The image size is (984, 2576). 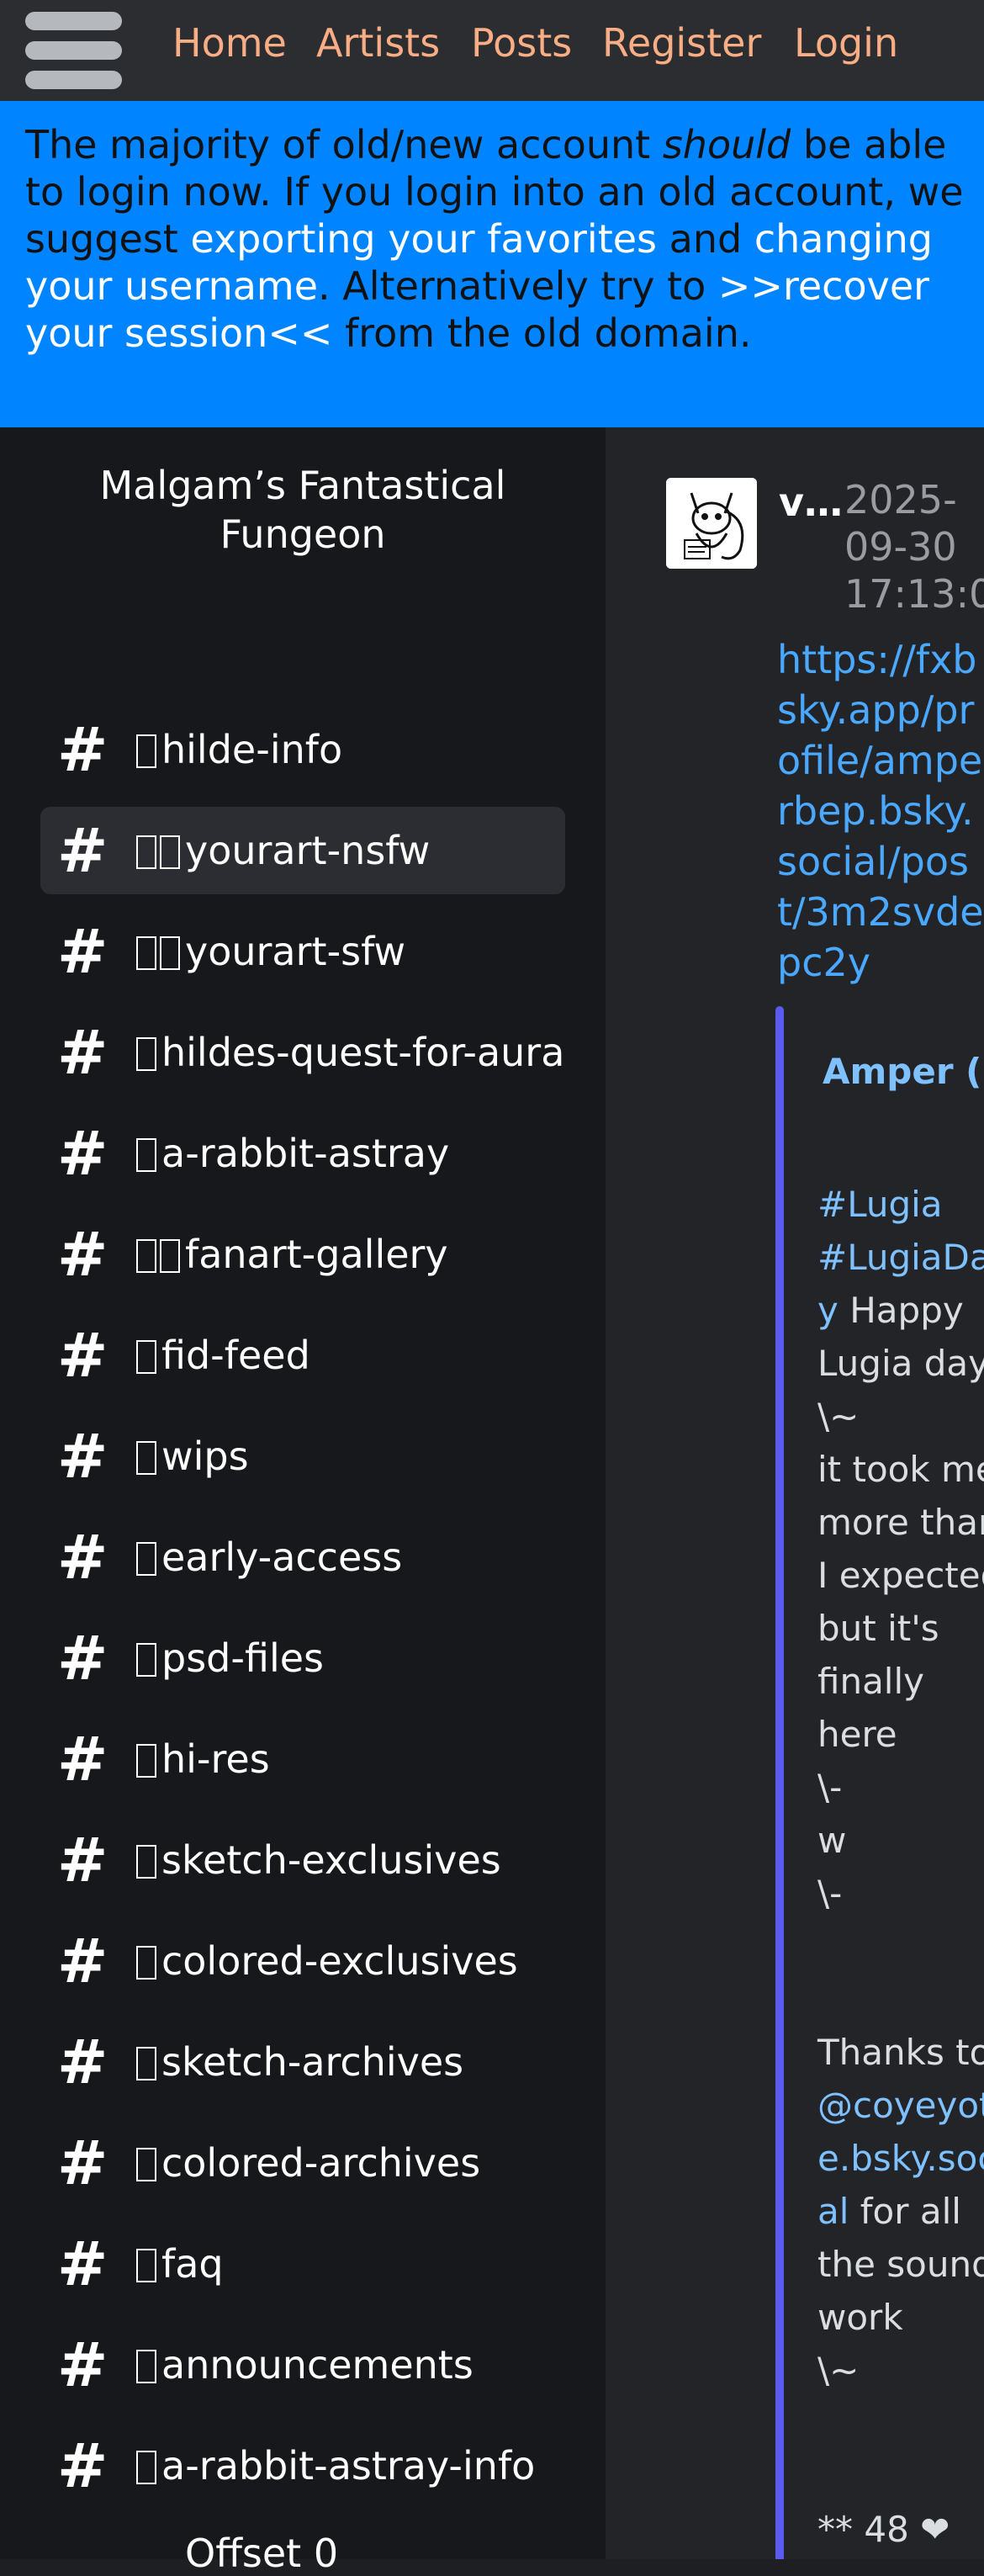 I want to click on banner-text-part: . Alternatively try to, so click(x=518, y=286).